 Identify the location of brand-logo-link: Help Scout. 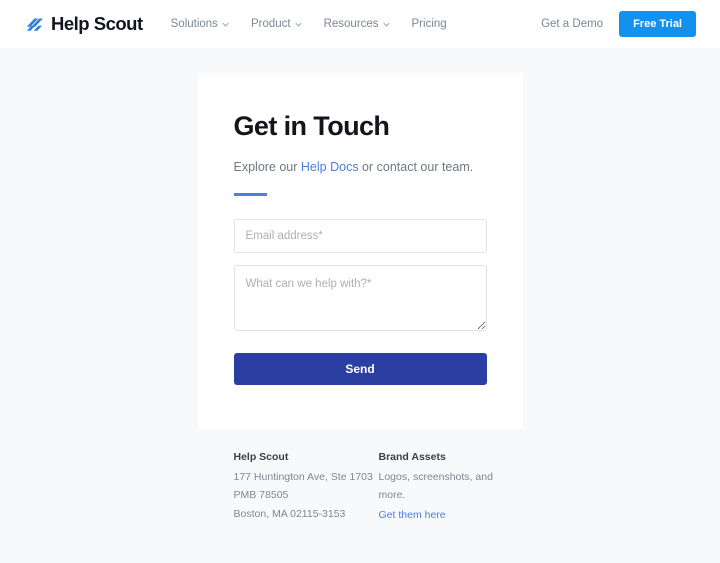
(83, 24).